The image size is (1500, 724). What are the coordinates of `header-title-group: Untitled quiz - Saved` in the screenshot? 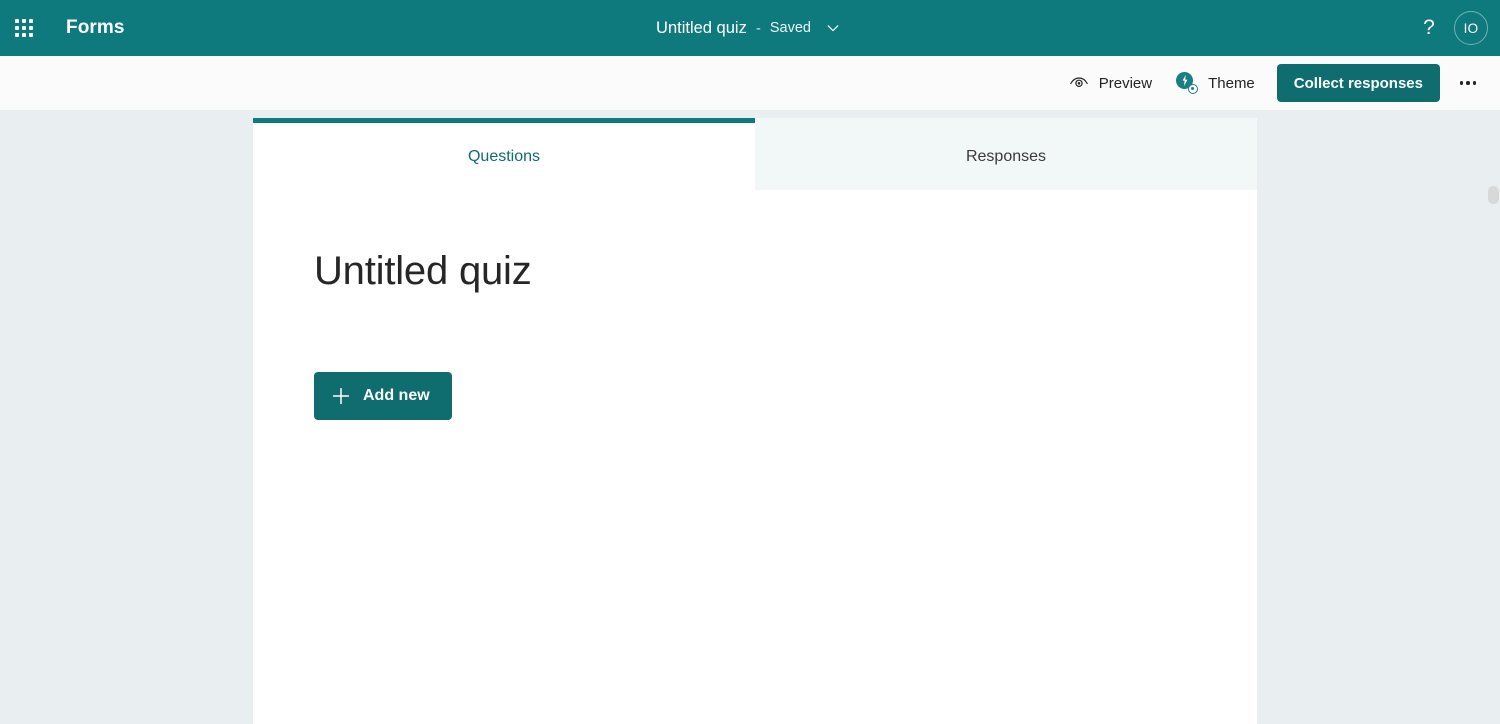 It's located at (750, 28).